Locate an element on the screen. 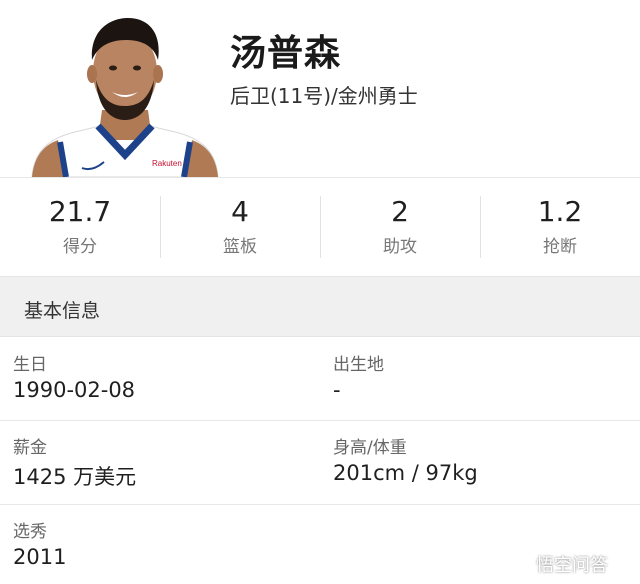 The width and height of the screenshot is (640, 584). watermark: 悟空问答 is located at coordinates (560, 564).